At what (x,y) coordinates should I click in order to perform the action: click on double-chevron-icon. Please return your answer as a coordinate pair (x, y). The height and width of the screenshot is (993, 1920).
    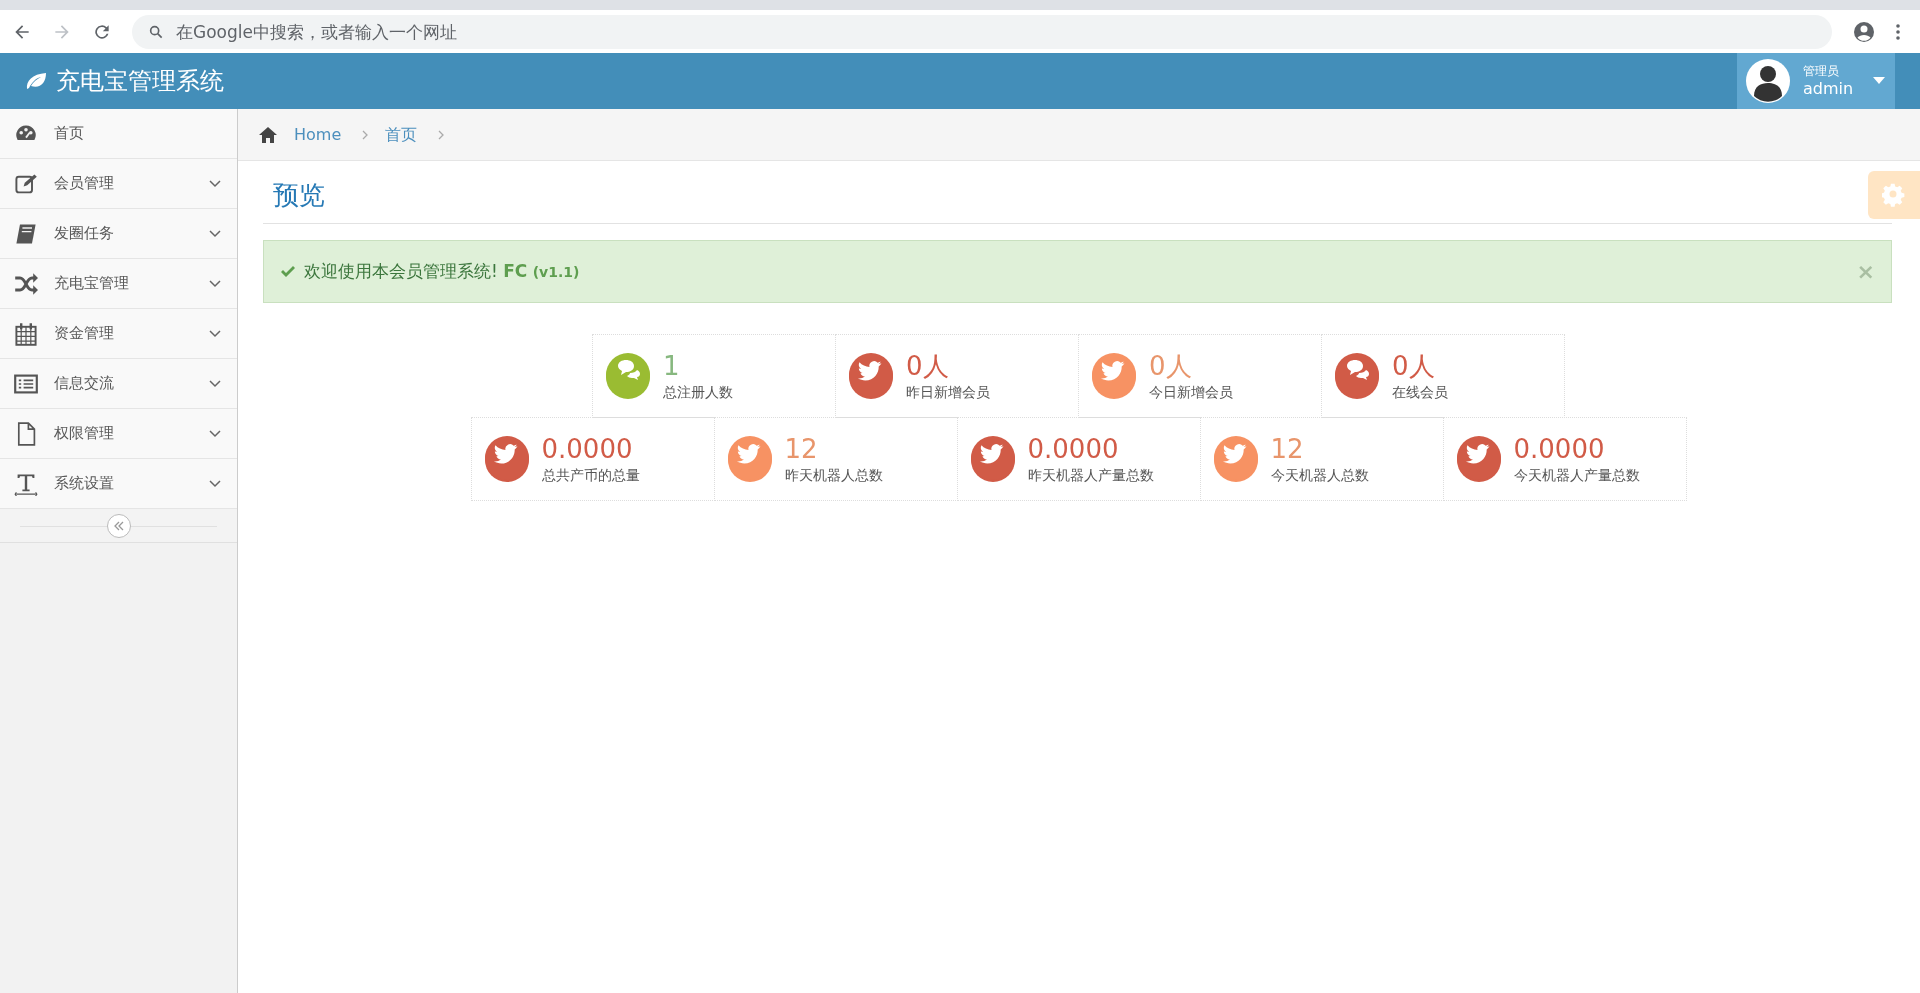
    Looking at the image, I should click on (118, 525).